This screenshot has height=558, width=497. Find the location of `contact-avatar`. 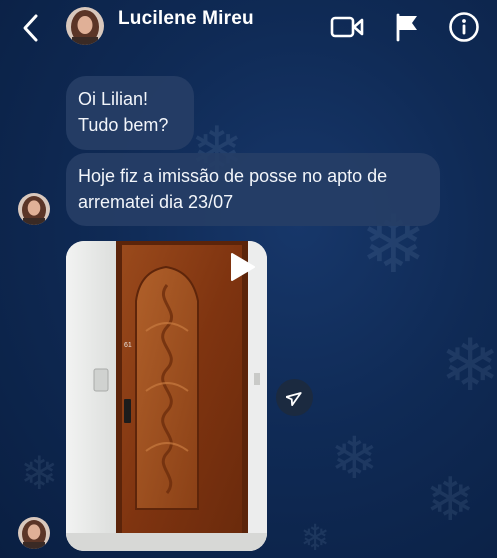

contact-avatar is located at coordinates (85, 26).